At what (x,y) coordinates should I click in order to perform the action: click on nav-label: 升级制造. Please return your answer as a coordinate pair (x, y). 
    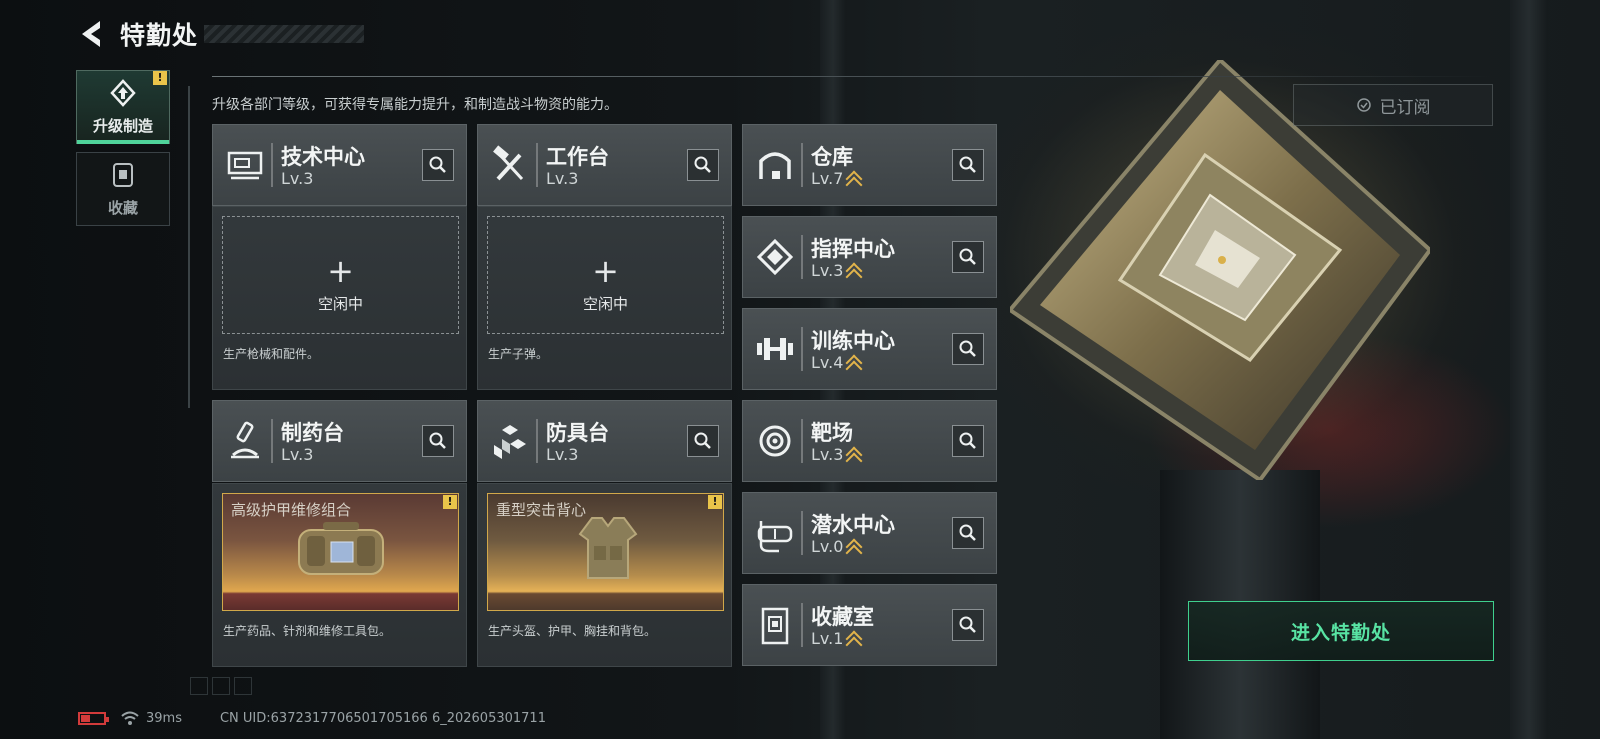
    Looking at the image, I should click on (122, 125).